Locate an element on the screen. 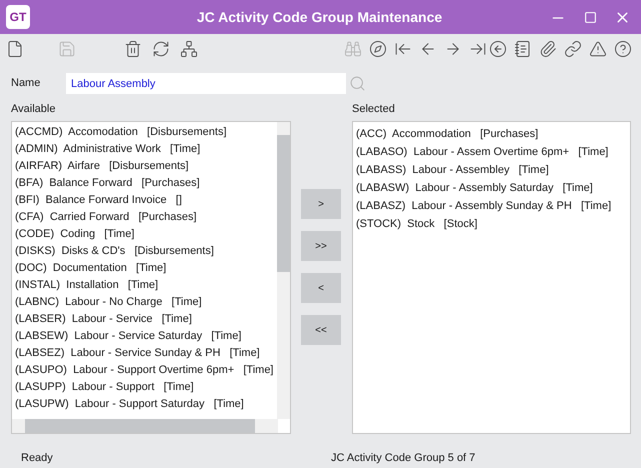 The height and width of the screenshot is (468, 641). list-item: (LASUPW) Labour - Support Saturday [Time] is located at coordinates (145, 404).